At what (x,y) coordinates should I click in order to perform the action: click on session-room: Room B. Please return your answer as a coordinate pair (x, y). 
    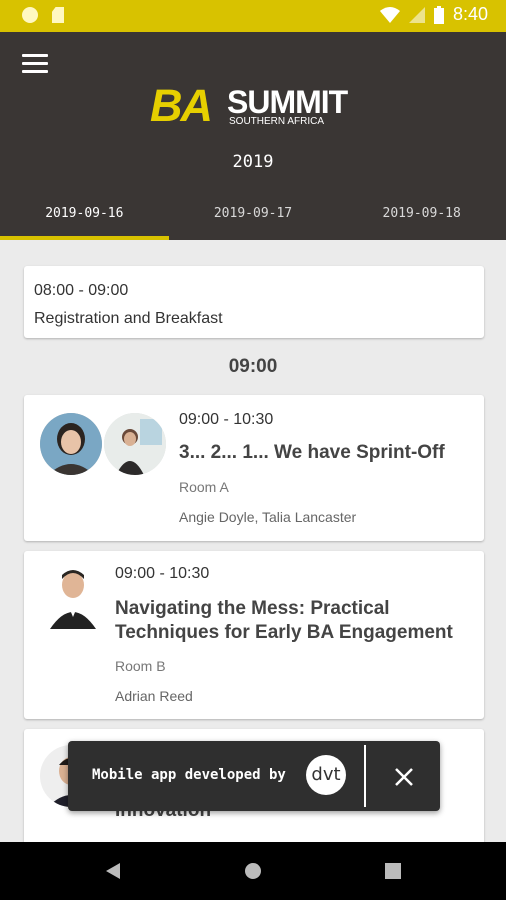
    Looking at the image, I should click on (140, 666).